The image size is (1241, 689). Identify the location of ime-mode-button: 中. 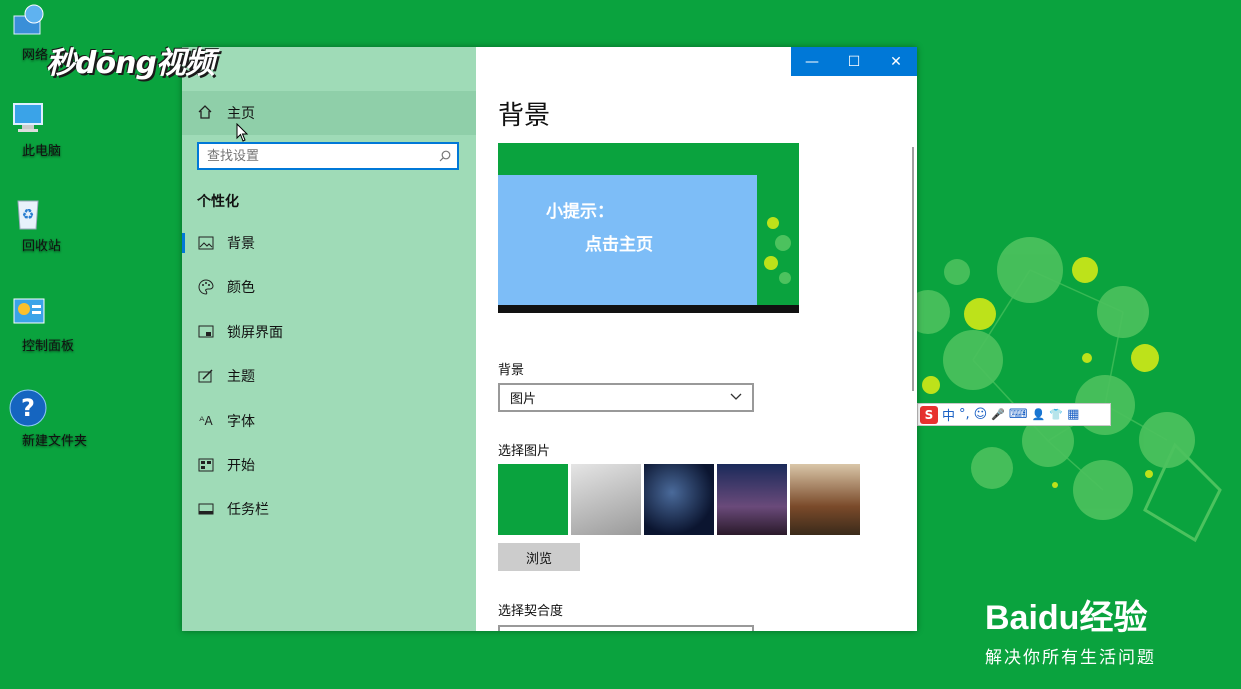
(948, 414).